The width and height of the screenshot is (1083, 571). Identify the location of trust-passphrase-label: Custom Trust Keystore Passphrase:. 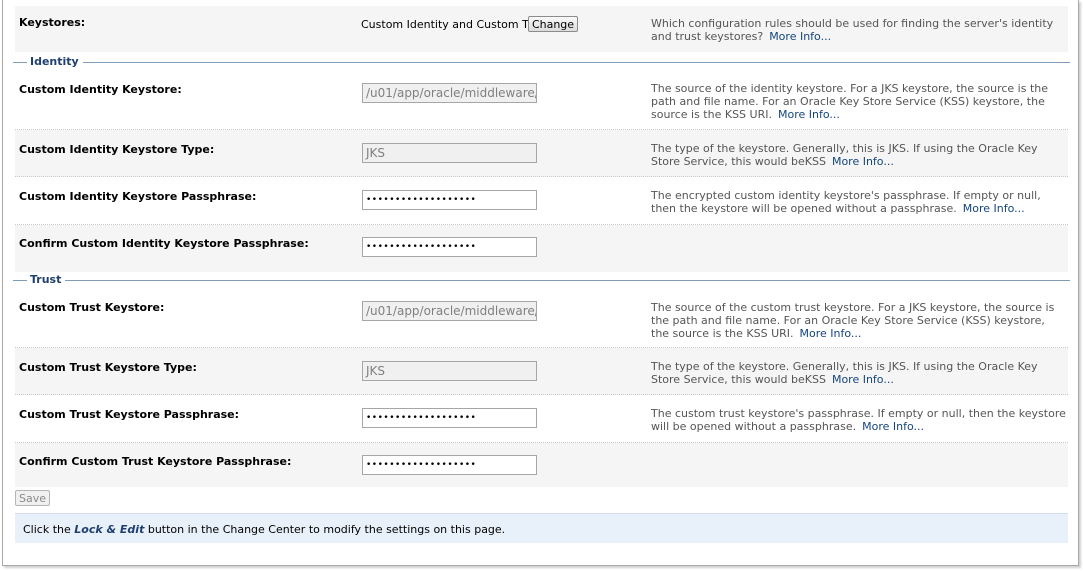
(129, 414).